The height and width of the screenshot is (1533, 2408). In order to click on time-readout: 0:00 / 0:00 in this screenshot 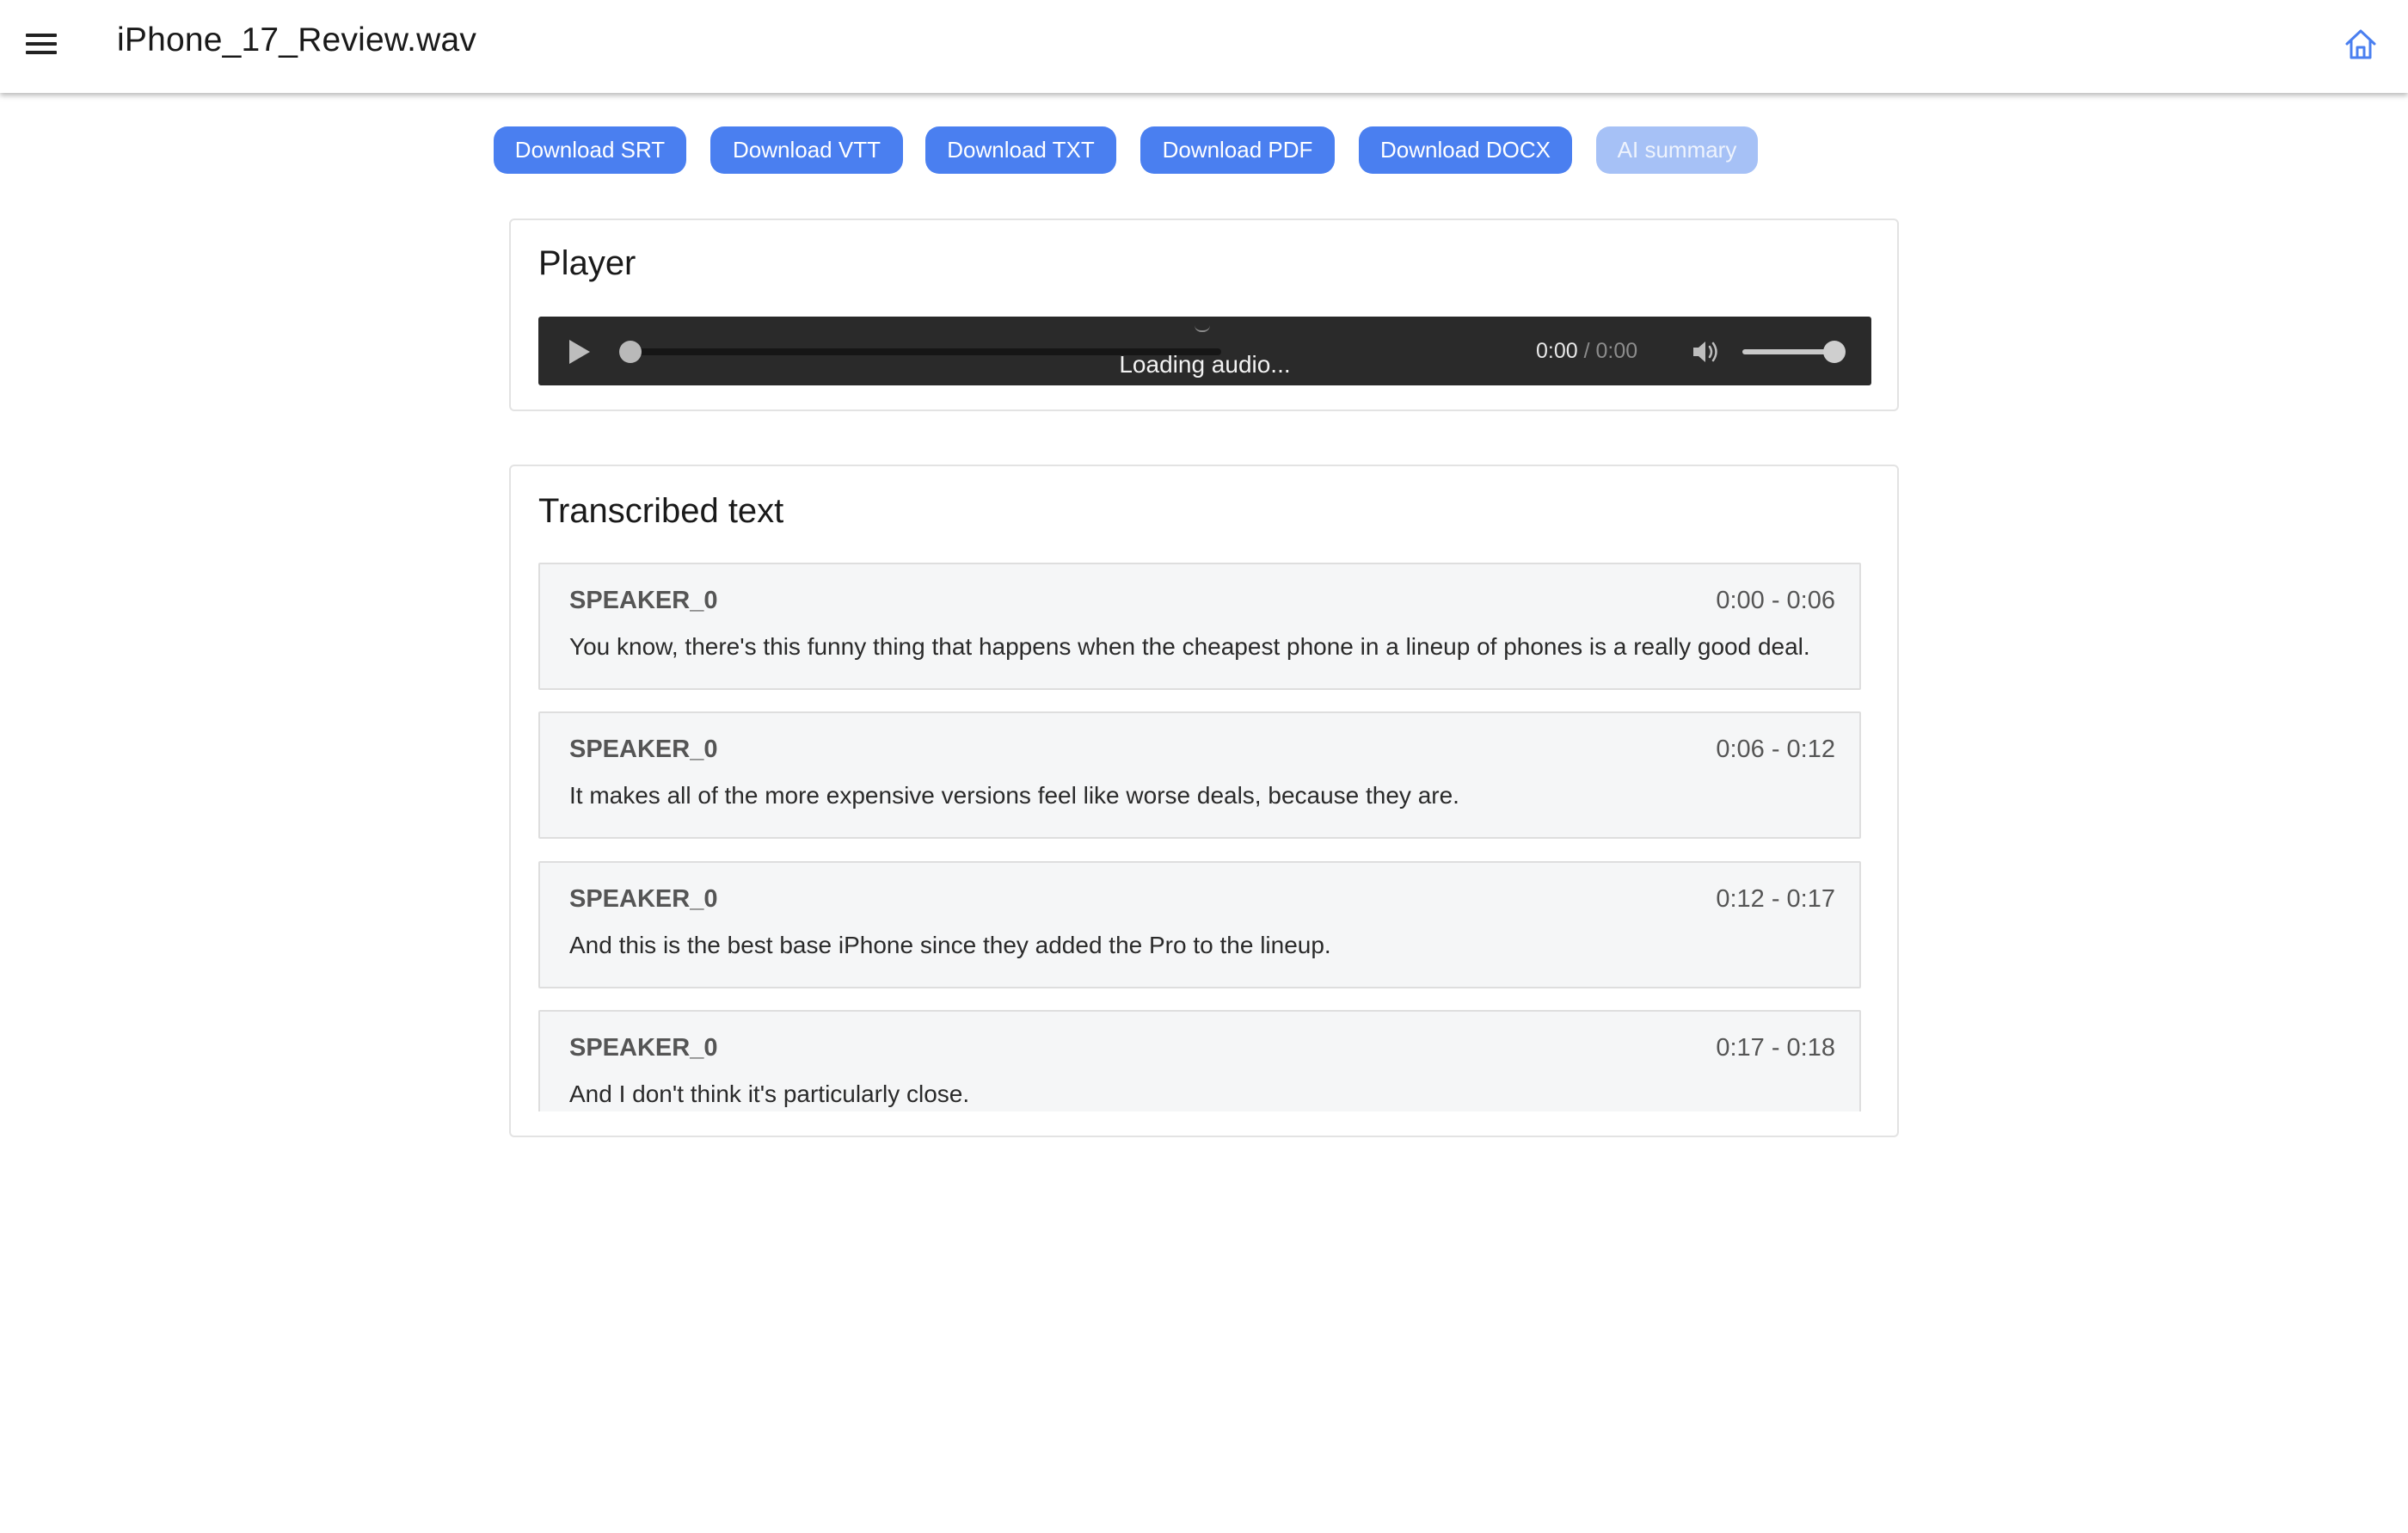, I will do `click(1586, 351)`.